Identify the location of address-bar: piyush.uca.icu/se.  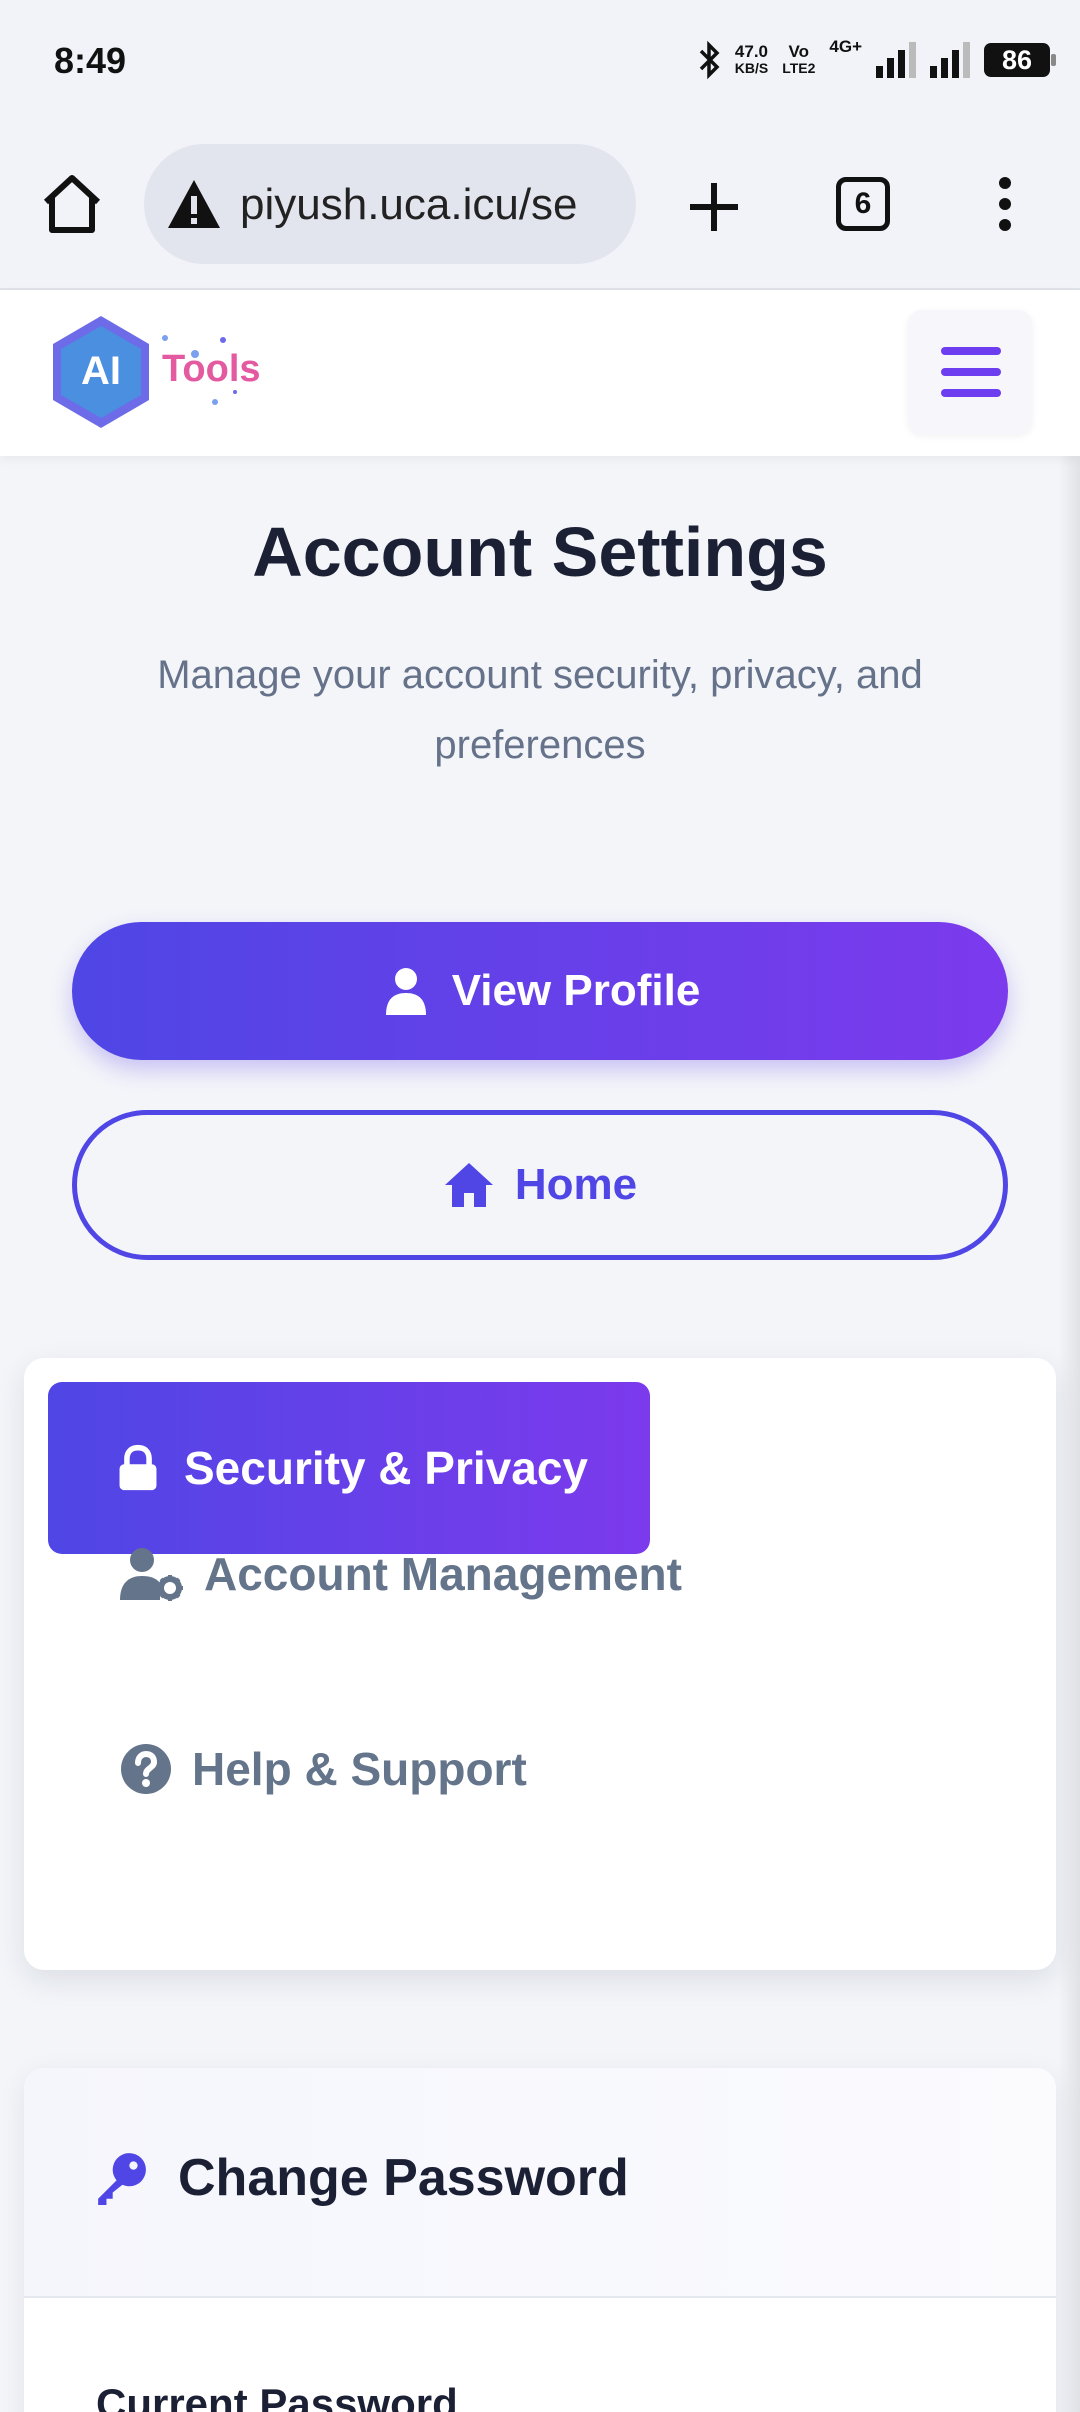
(390, 204).